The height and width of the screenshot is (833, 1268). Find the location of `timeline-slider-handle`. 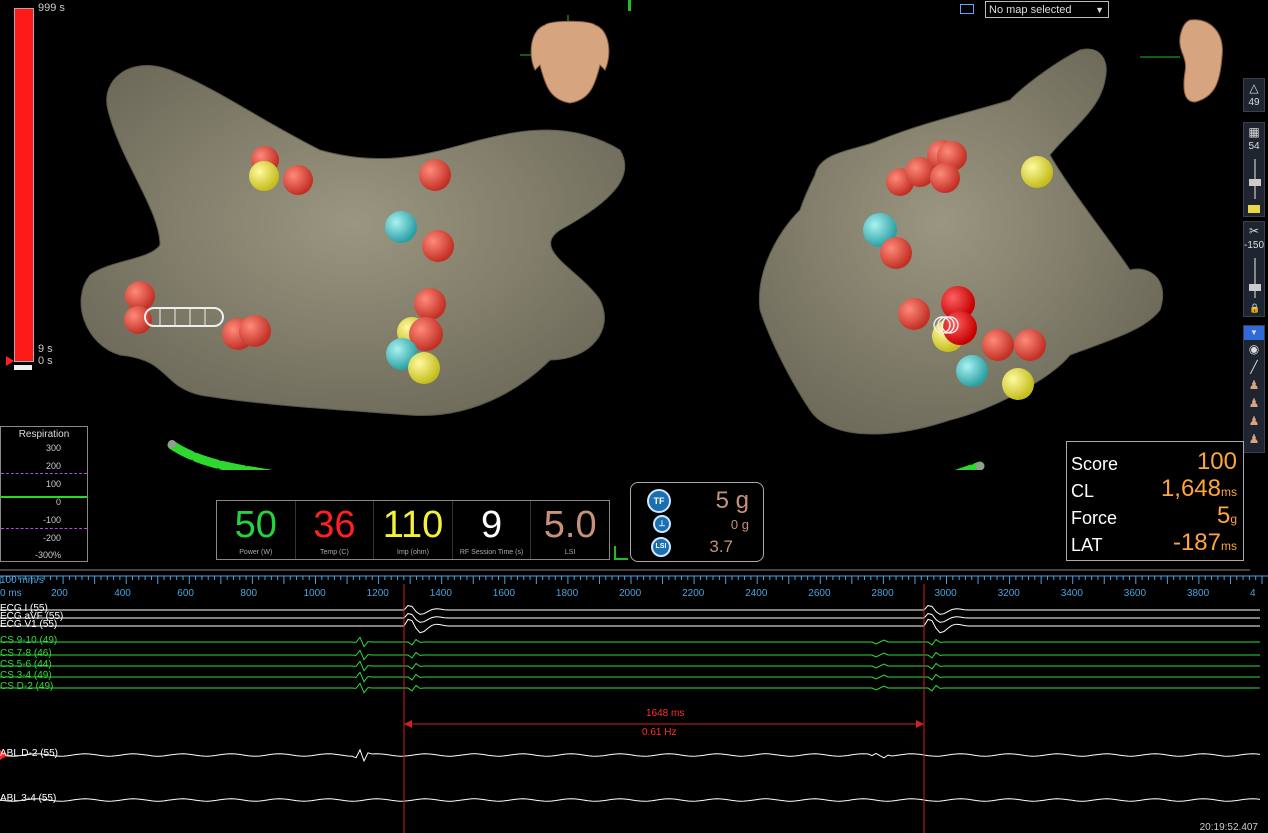

timeline-slider-handle is located at coordinates (10, 361).